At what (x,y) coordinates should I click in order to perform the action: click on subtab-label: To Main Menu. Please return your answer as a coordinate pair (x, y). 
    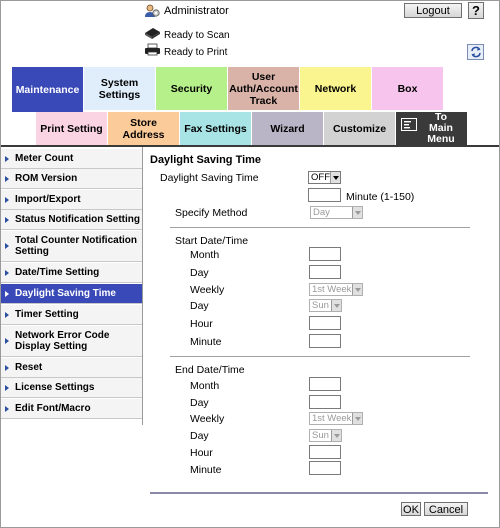
    Looking at the image, I should click on (441, 128).